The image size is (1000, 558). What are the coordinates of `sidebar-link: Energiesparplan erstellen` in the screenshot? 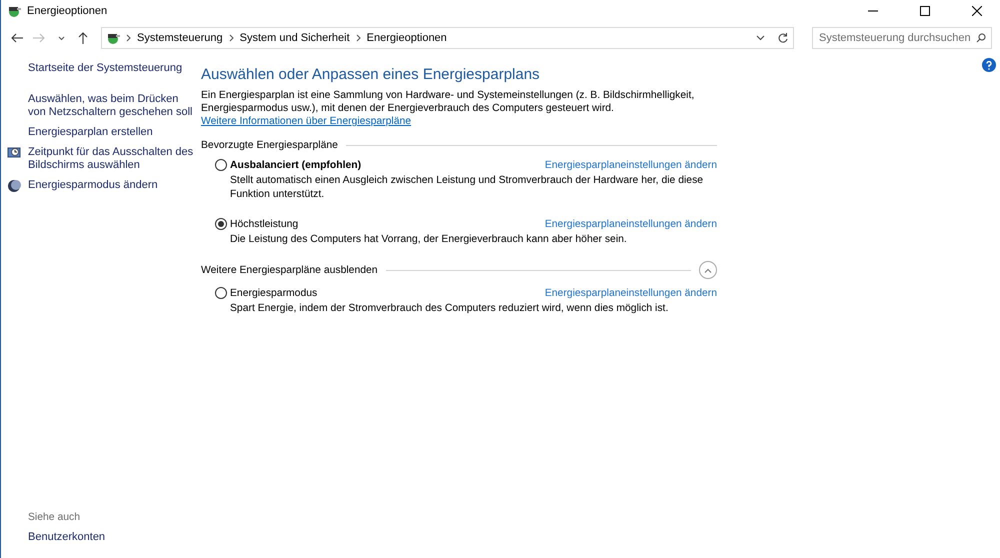 It's located at (112, 132).